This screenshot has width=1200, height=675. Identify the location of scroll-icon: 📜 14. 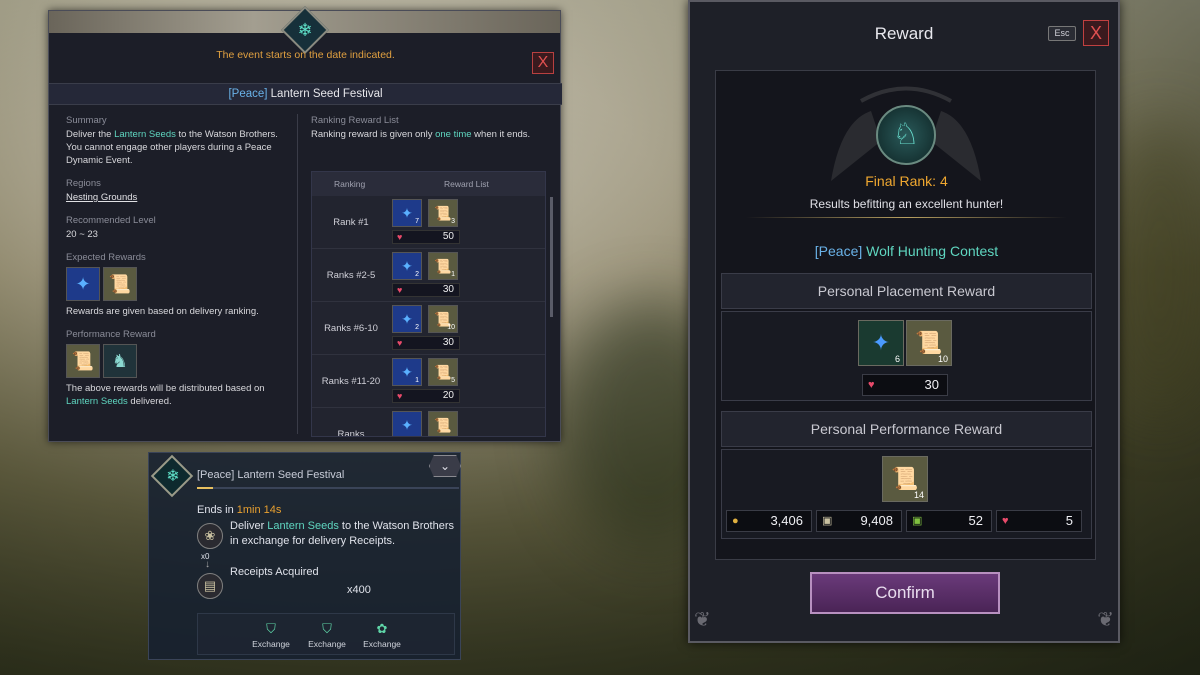
(905, 479).